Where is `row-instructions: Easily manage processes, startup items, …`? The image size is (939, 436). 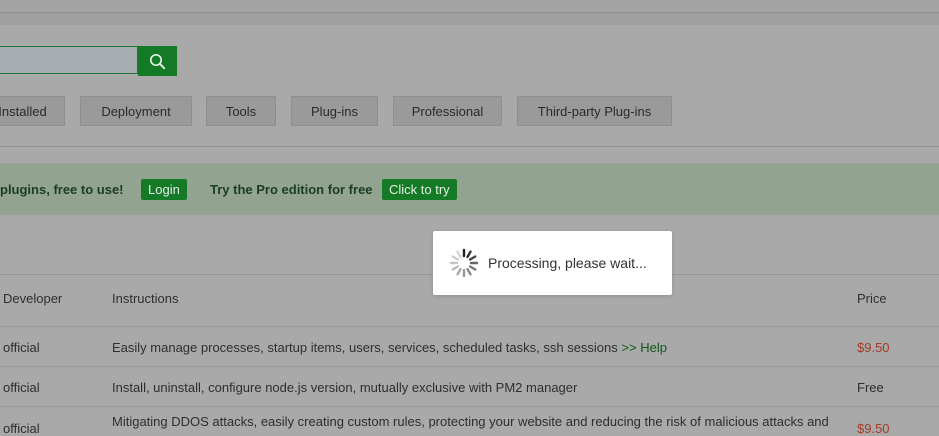
row-instructions: Easily manage processes, startup items, … is located at coordinates (389, 347).